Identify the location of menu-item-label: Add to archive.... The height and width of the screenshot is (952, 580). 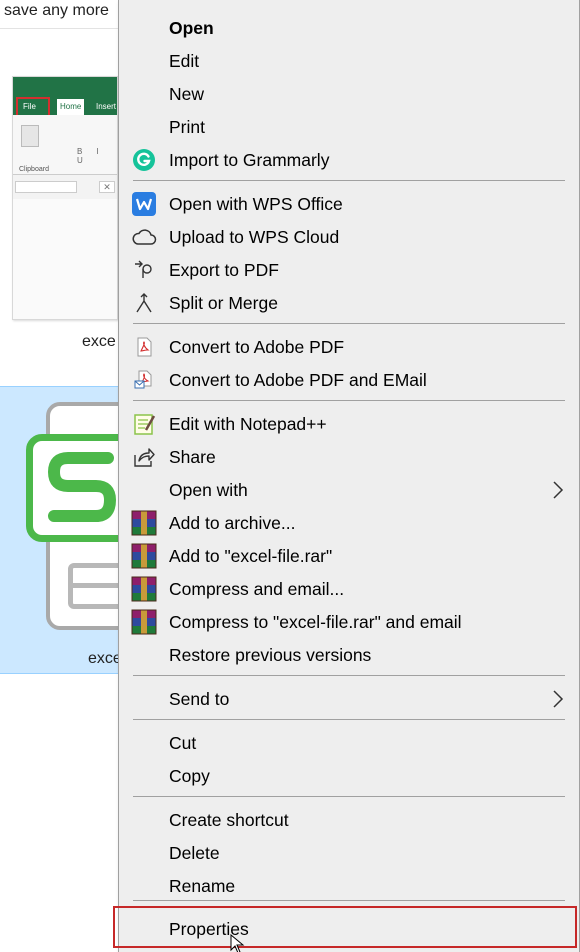
(232, 522).